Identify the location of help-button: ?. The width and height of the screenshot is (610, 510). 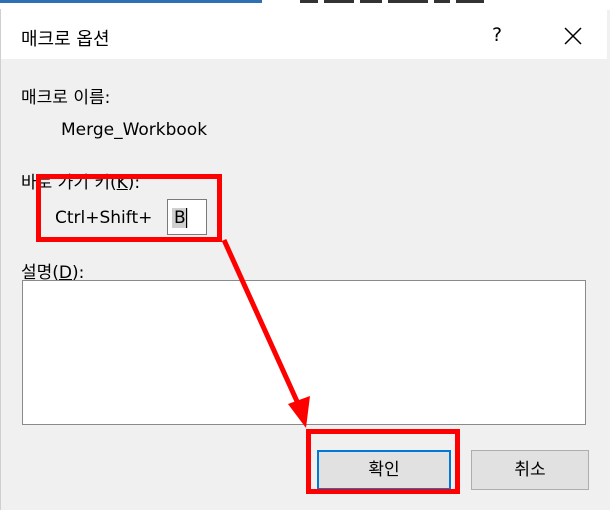
(497, 35).